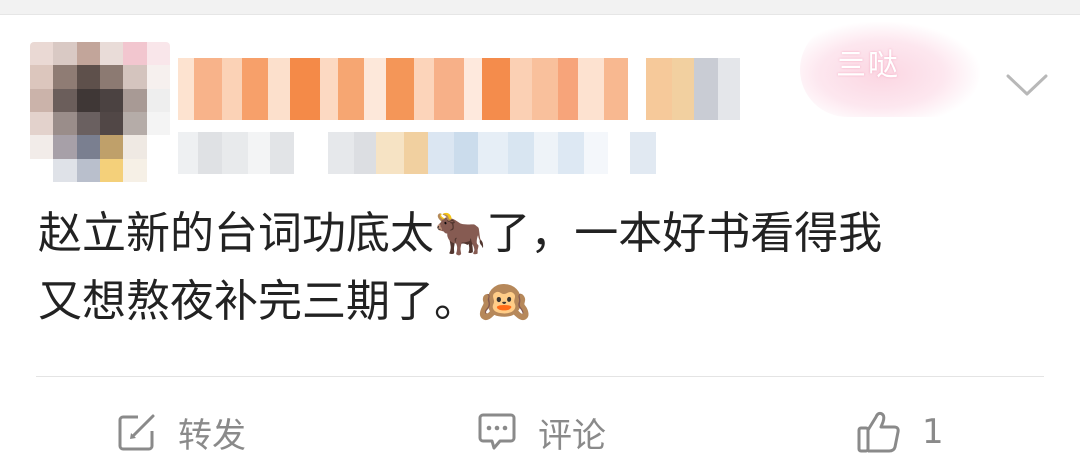  What do you see at coordinates (504, 301) in the screenshot?
I see `monkey-emoji: 🙉` at bounding box center [504, 301].